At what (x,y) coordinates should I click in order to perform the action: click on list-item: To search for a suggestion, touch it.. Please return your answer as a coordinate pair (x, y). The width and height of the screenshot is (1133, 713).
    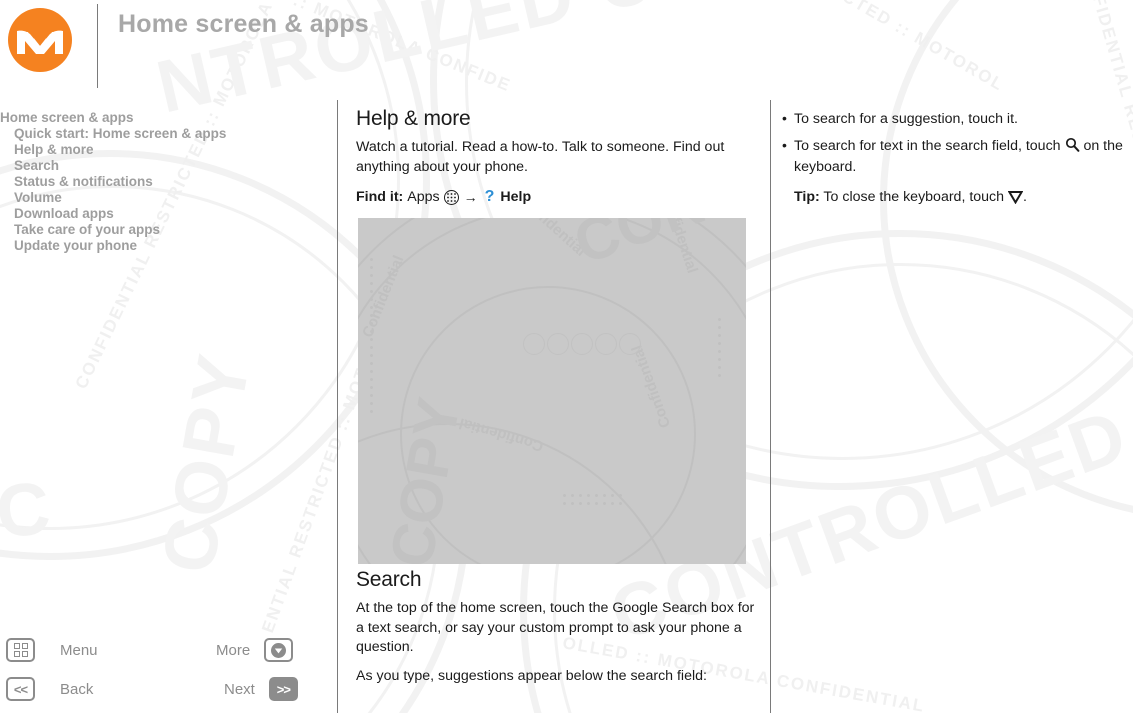
    Looking at the image, I should click on (957, 119).